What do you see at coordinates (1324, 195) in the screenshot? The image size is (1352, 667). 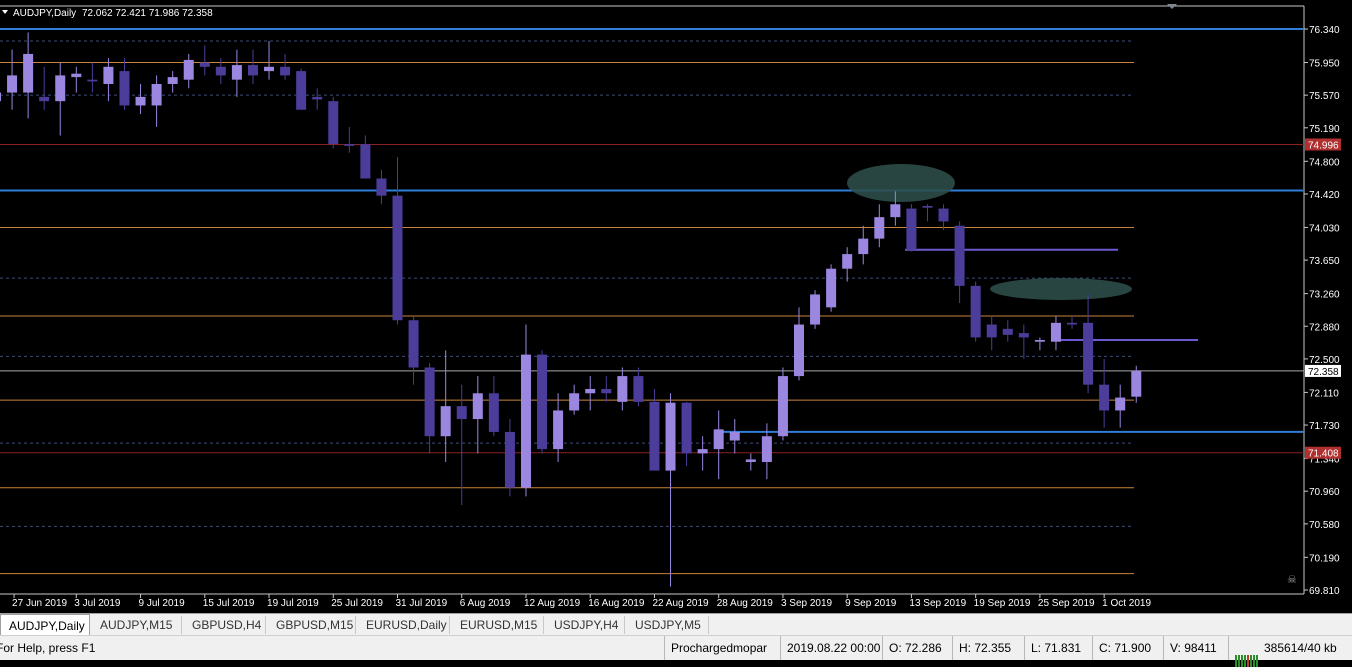 I see `price-tick-label: 74.420` at bounding box center [1324, 195].